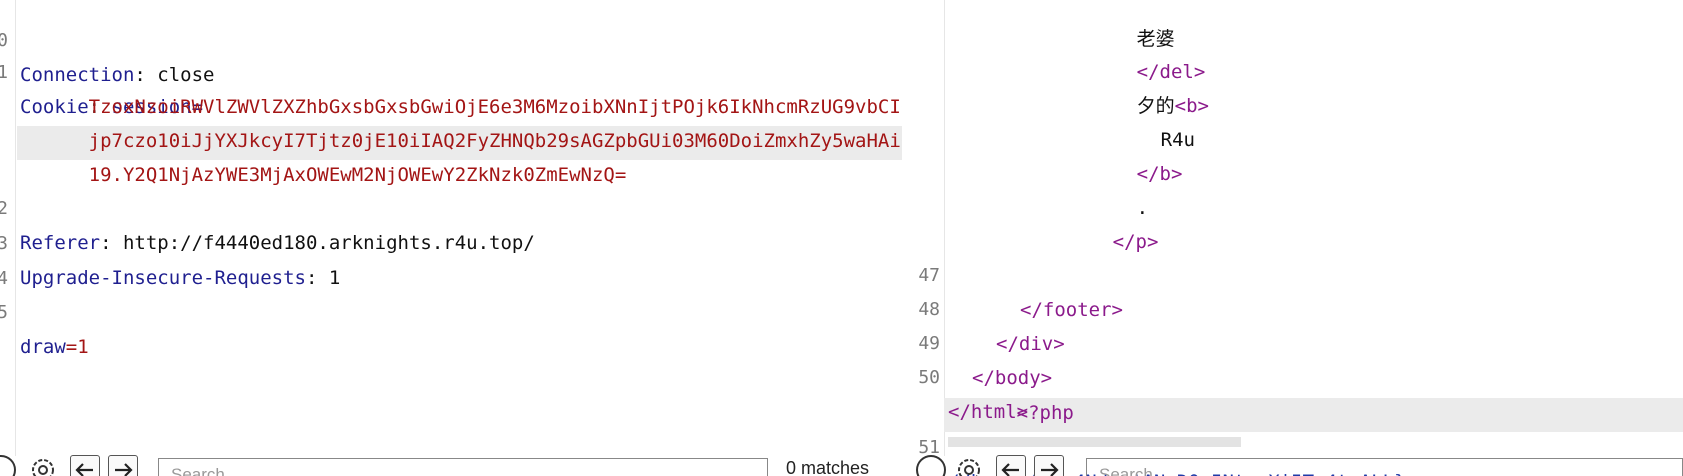  What do you see at coordinates (328, 243) in the screenshot?
I see `header-value: http://f4440ed180.arknights.r4u.top/` at bounding box center [328, 243].